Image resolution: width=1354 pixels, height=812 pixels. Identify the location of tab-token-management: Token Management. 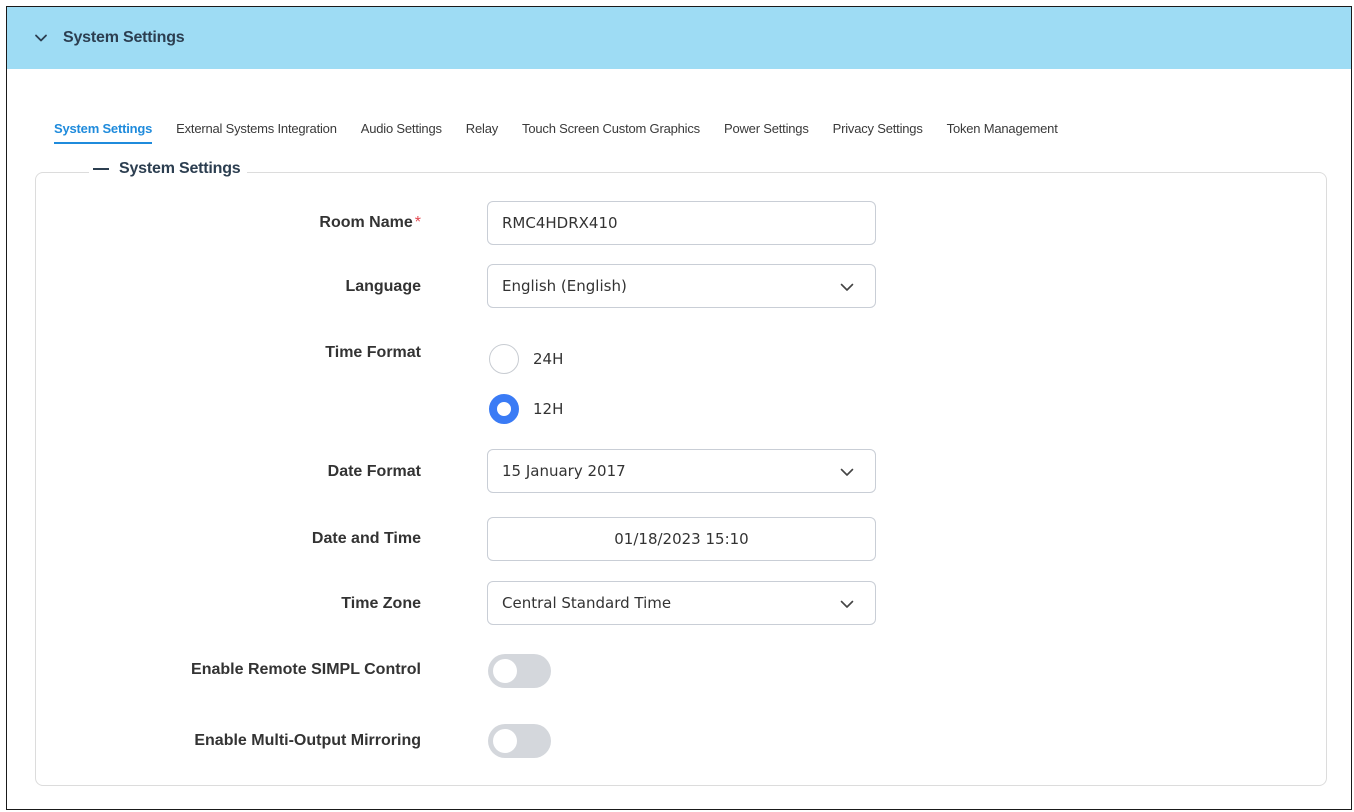
(1002, 131).